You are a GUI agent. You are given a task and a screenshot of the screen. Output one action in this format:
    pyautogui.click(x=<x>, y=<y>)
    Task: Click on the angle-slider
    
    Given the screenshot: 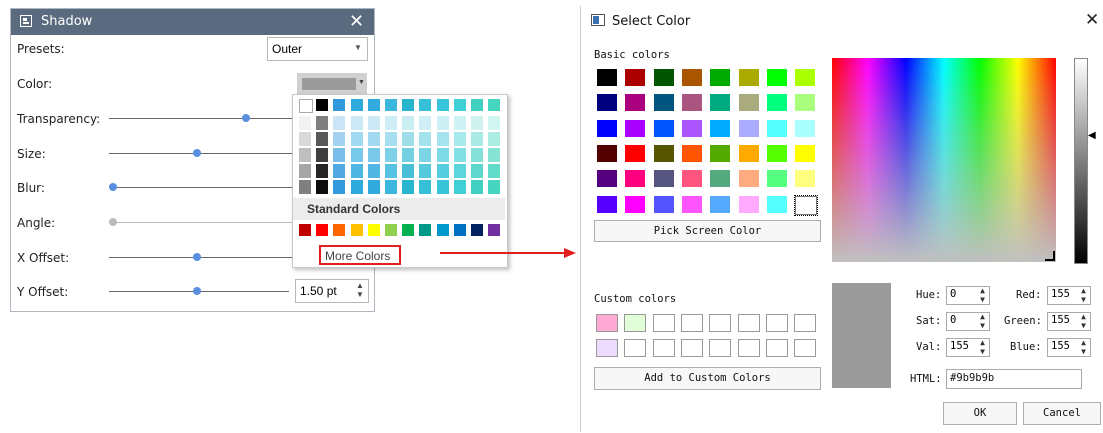 What is the action you would take?
    pyautogui.click(x=204, y=222)
    